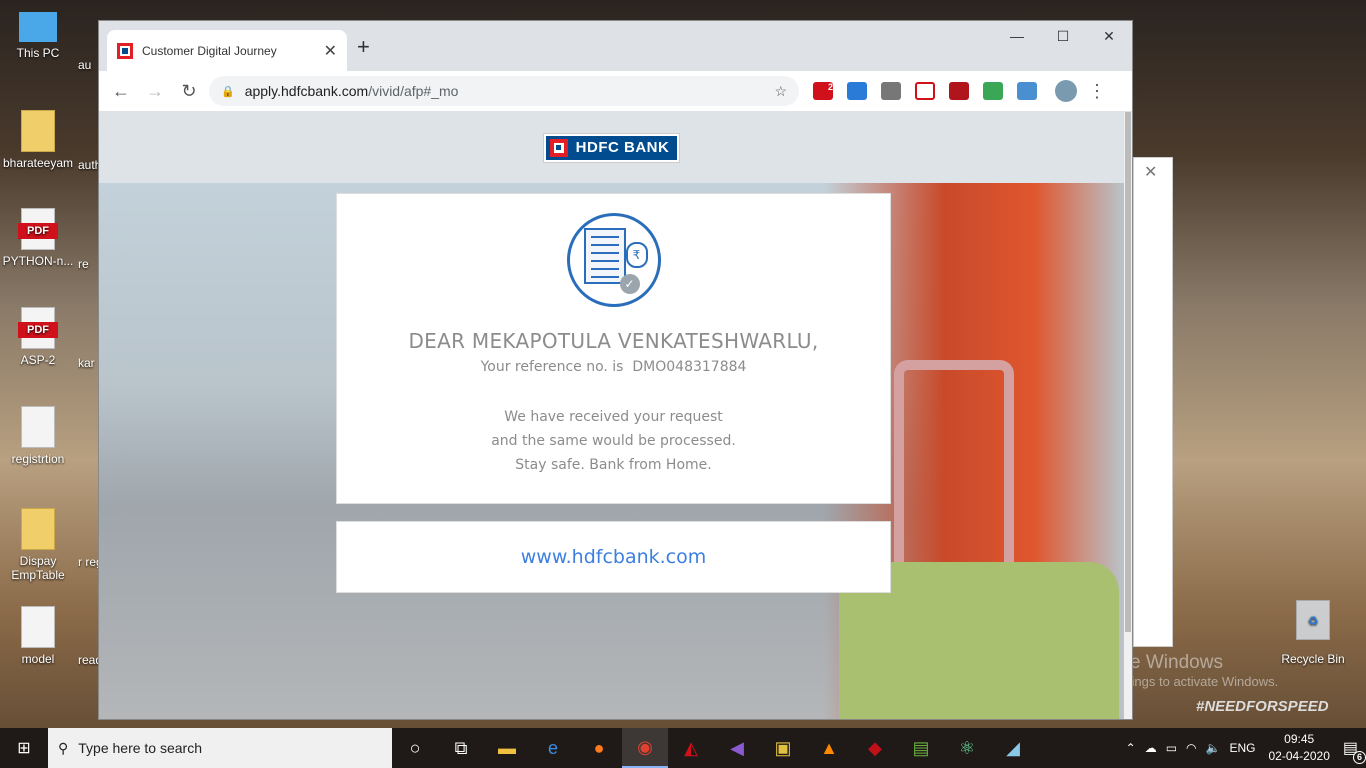 The image size is (1366, 768). What do you see at coordinates (189, 91) in the screenshot?
I see `reload-button: ↻` at bounding box center [189, 91].